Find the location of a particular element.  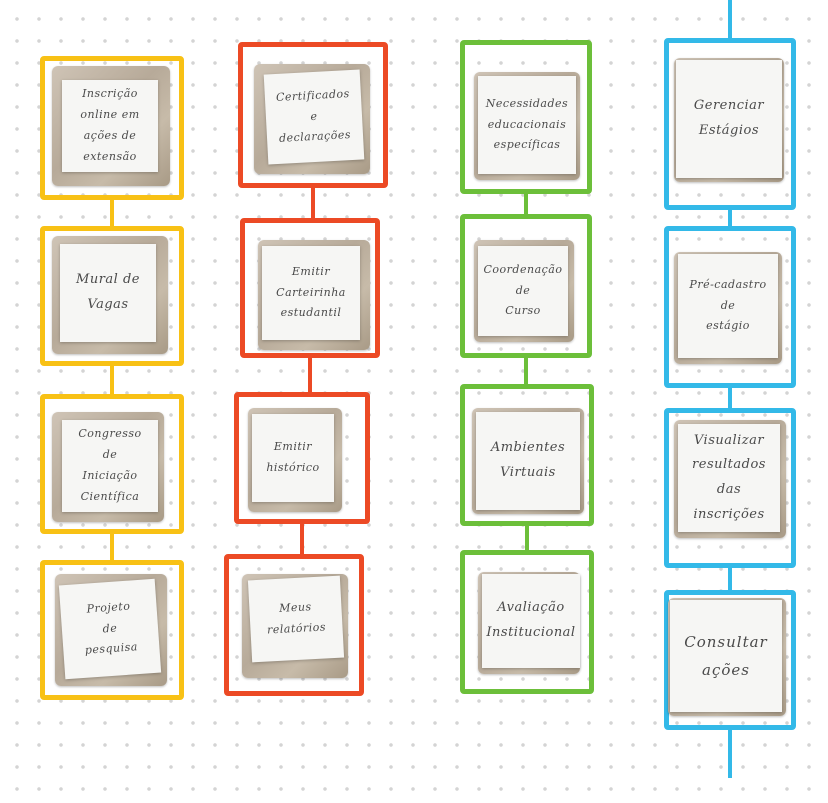

sticky-note-text: Meus relatórios is located at coordinates (296, 618).